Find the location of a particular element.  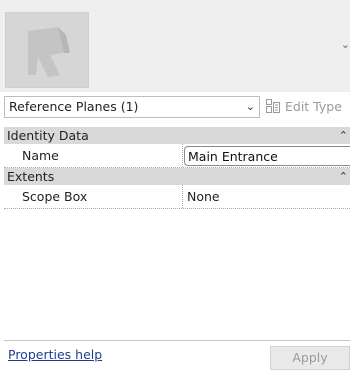

column-divider is located at coordinates (183, 196).